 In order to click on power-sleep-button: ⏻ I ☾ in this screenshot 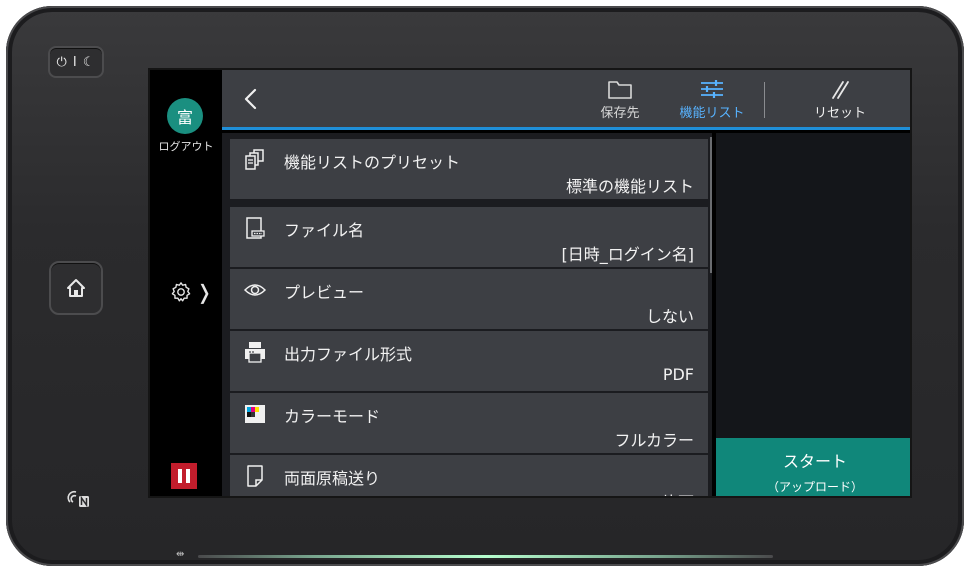, I will do `click(76, 62)`.